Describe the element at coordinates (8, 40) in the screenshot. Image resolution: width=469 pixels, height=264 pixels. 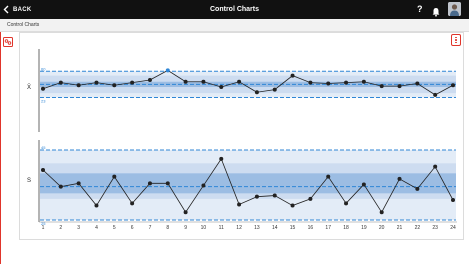
I see `chart-settings-icon` at that location.